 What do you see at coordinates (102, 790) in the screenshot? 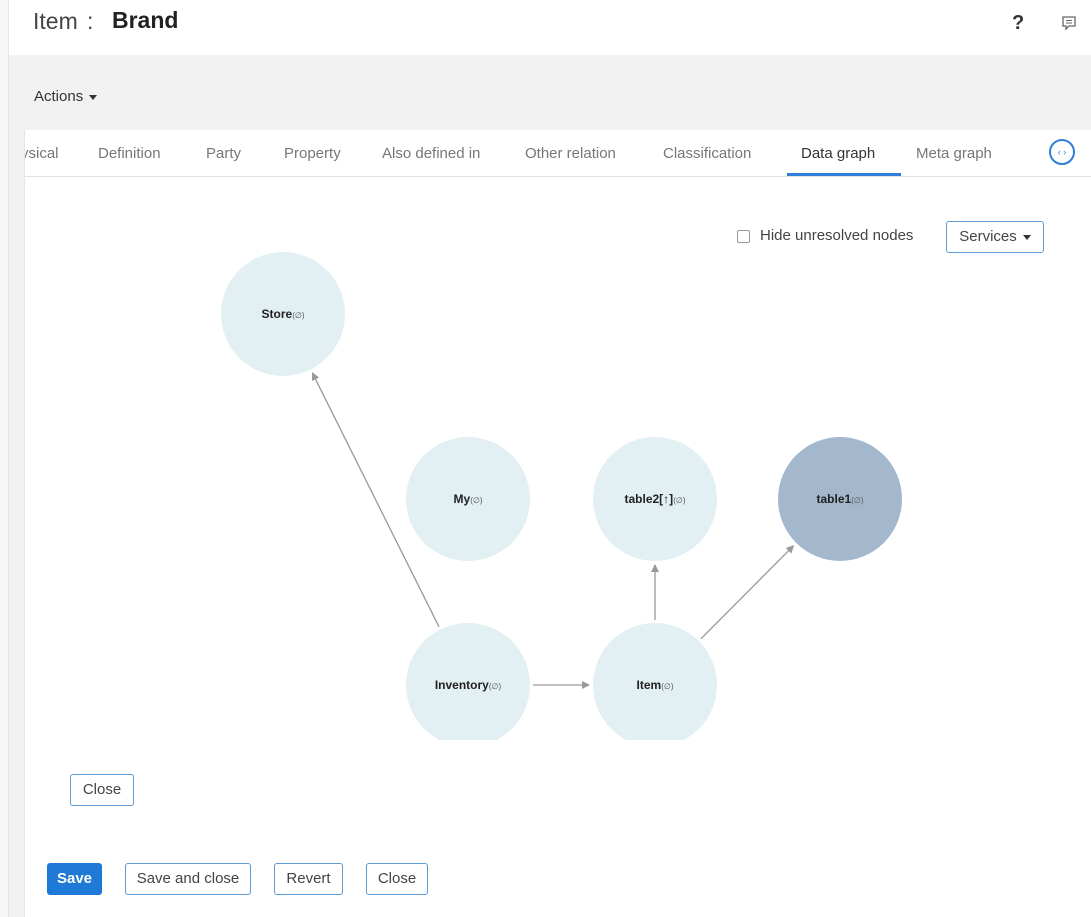
I see `graph-close-button: Close` at bounding box center [102, 790].